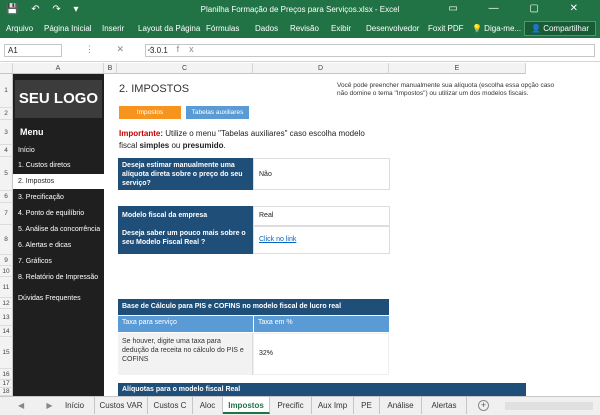 This screenshot has height=415, width=600. Describe the element at coordinates (321, 216) in the screenshot. I see `answer-fiscal-model: Real` at that location.